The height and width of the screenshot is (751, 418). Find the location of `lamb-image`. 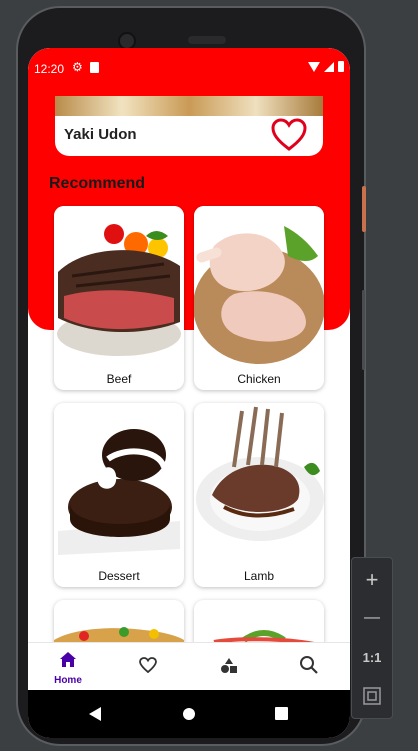

lamb-image is located at coordinates (259, 483).